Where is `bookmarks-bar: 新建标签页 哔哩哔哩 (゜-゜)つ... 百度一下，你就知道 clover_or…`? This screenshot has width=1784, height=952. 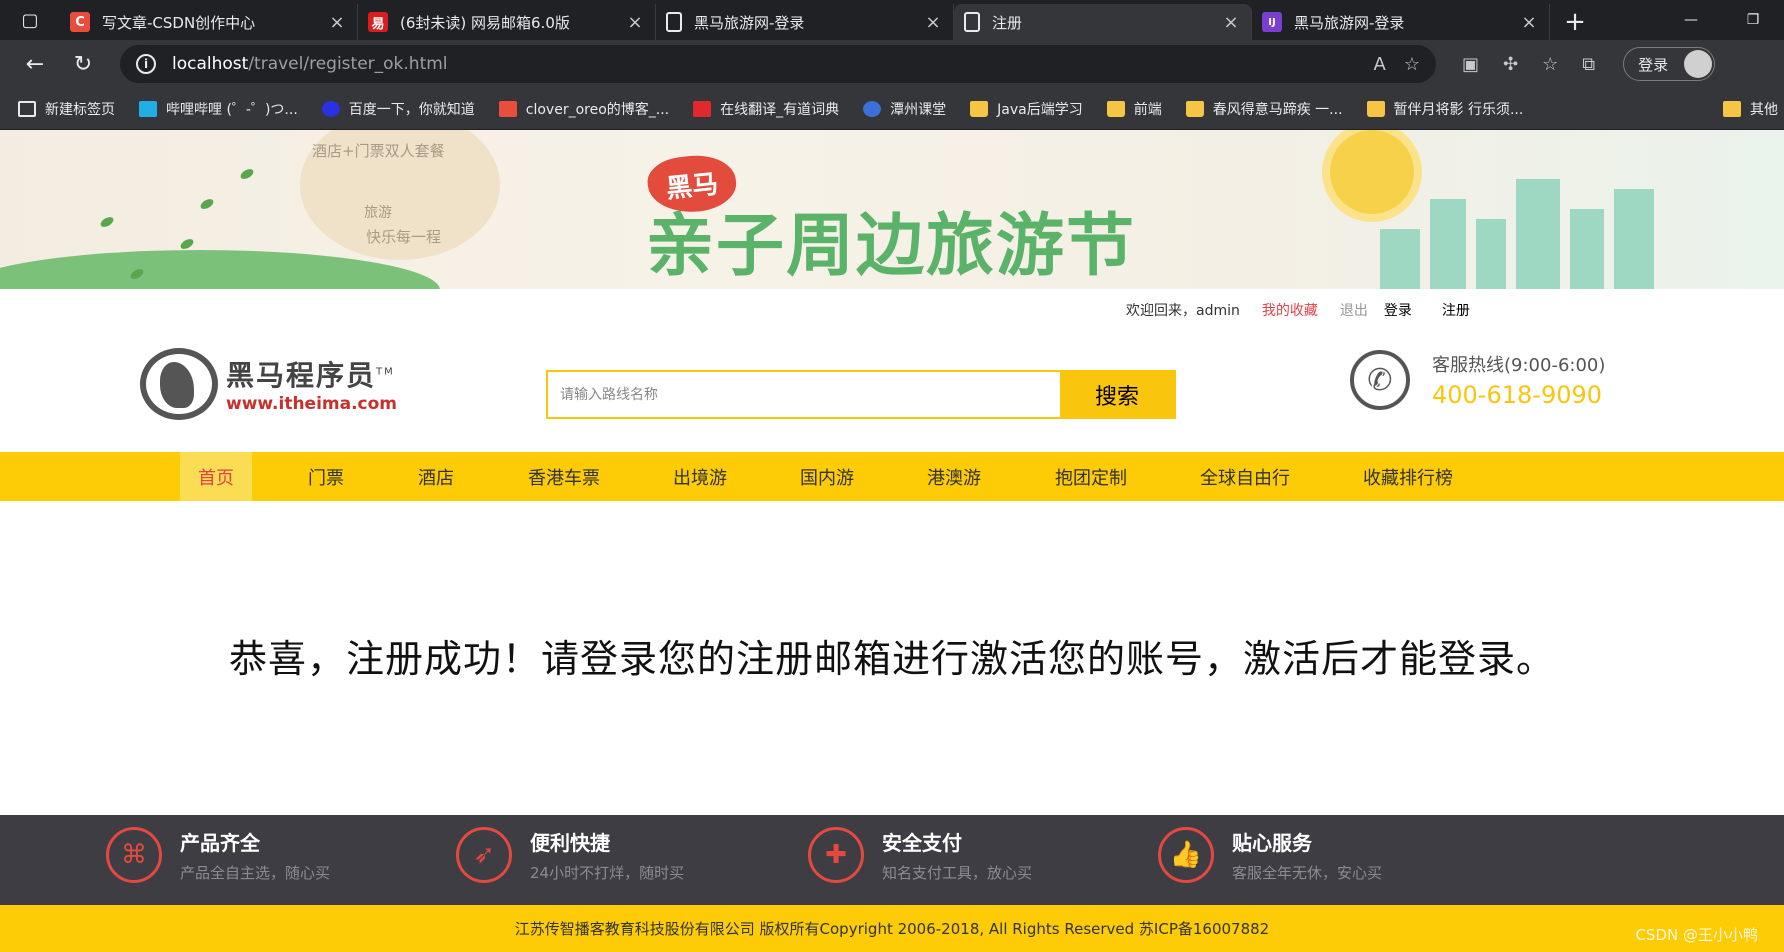 bookmarks-bar: 新建标签页 哔哩哔哩 (゜-゜)つ... 百度一下，你就知道 clover_or… is located at coordinates (892, 109).